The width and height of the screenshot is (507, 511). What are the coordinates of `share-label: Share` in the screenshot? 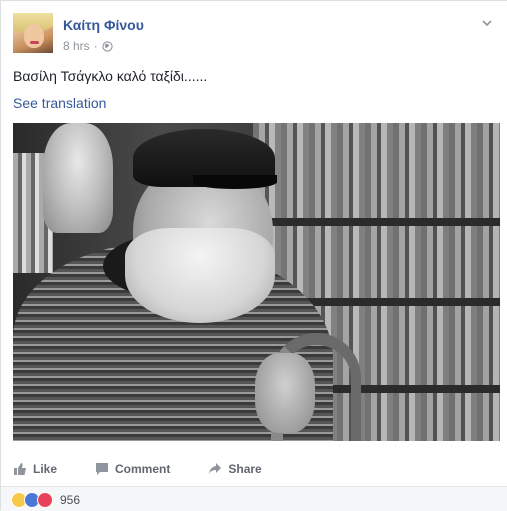 It's located at (245, 469).